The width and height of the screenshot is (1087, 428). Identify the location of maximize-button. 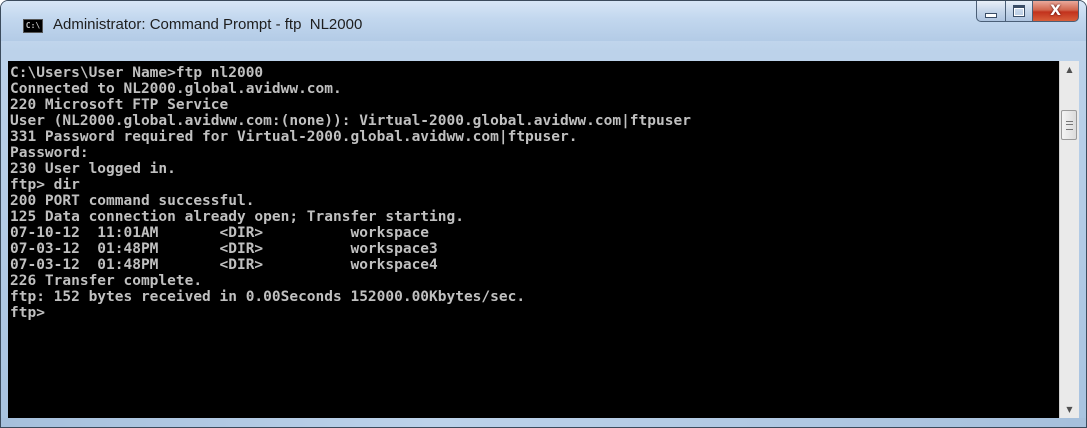
(1018, 11).